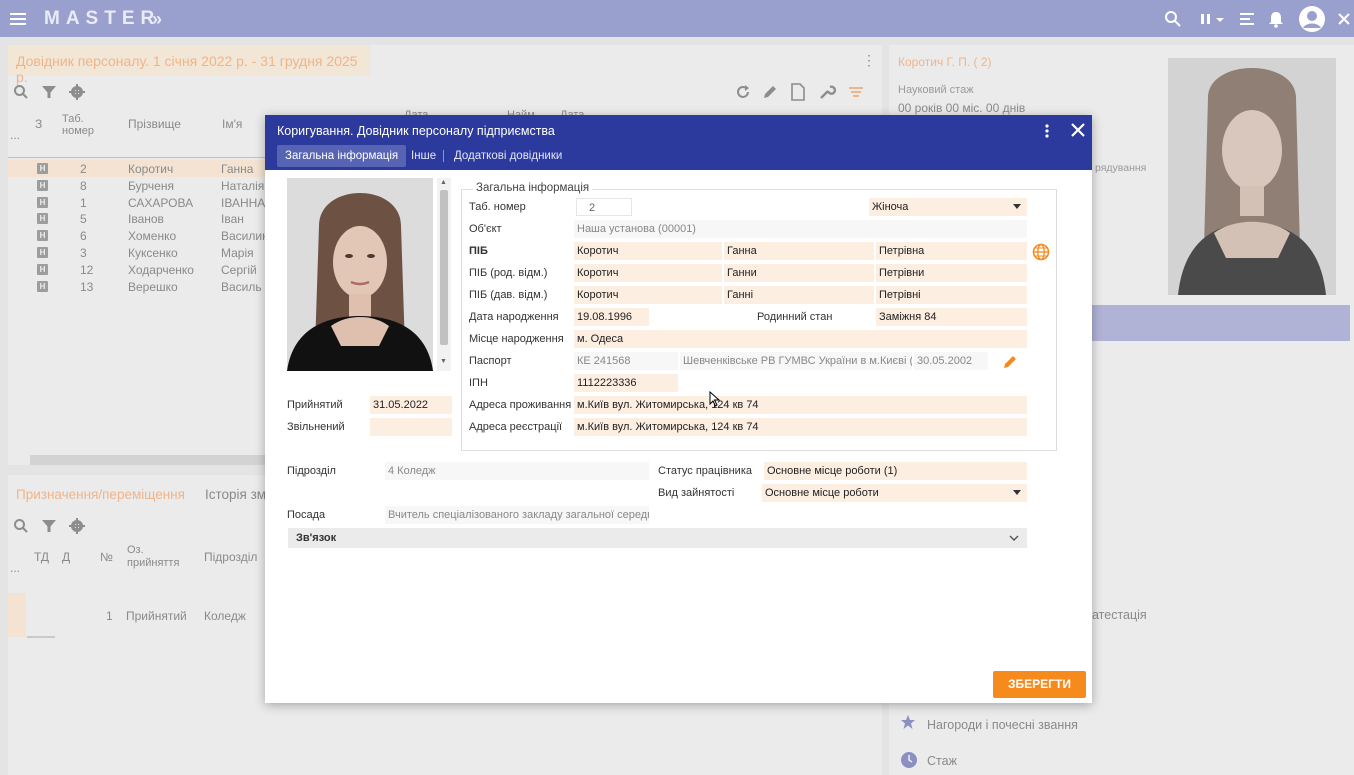  What do you see at coordinates (230, 557) in the screenshot?
I see `column-pidrozdil: Підрозділ` at bounding box center [230, 557].